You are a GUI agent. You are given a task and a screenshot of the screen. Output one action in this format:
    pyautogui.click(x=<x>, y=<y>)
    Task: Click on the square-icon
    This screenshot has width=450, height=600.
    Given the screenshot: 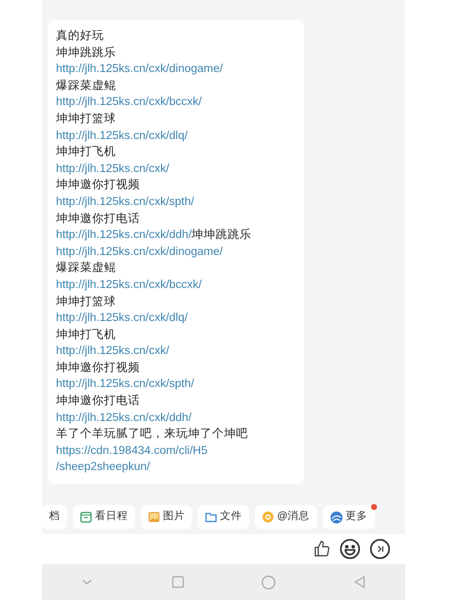 What is the action you would take?
    pyautogui.click(x=177, y=582)
    